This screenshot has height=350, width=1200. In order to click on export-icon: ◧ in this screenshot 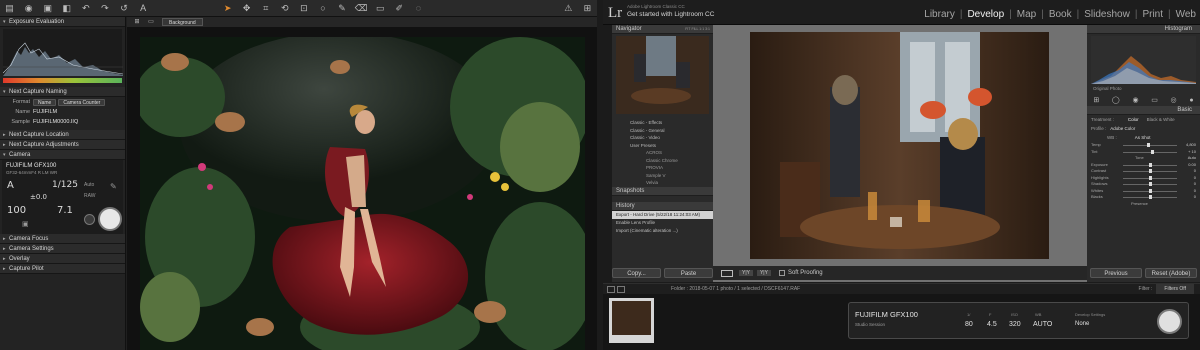, I will do `click(66, 8)`.